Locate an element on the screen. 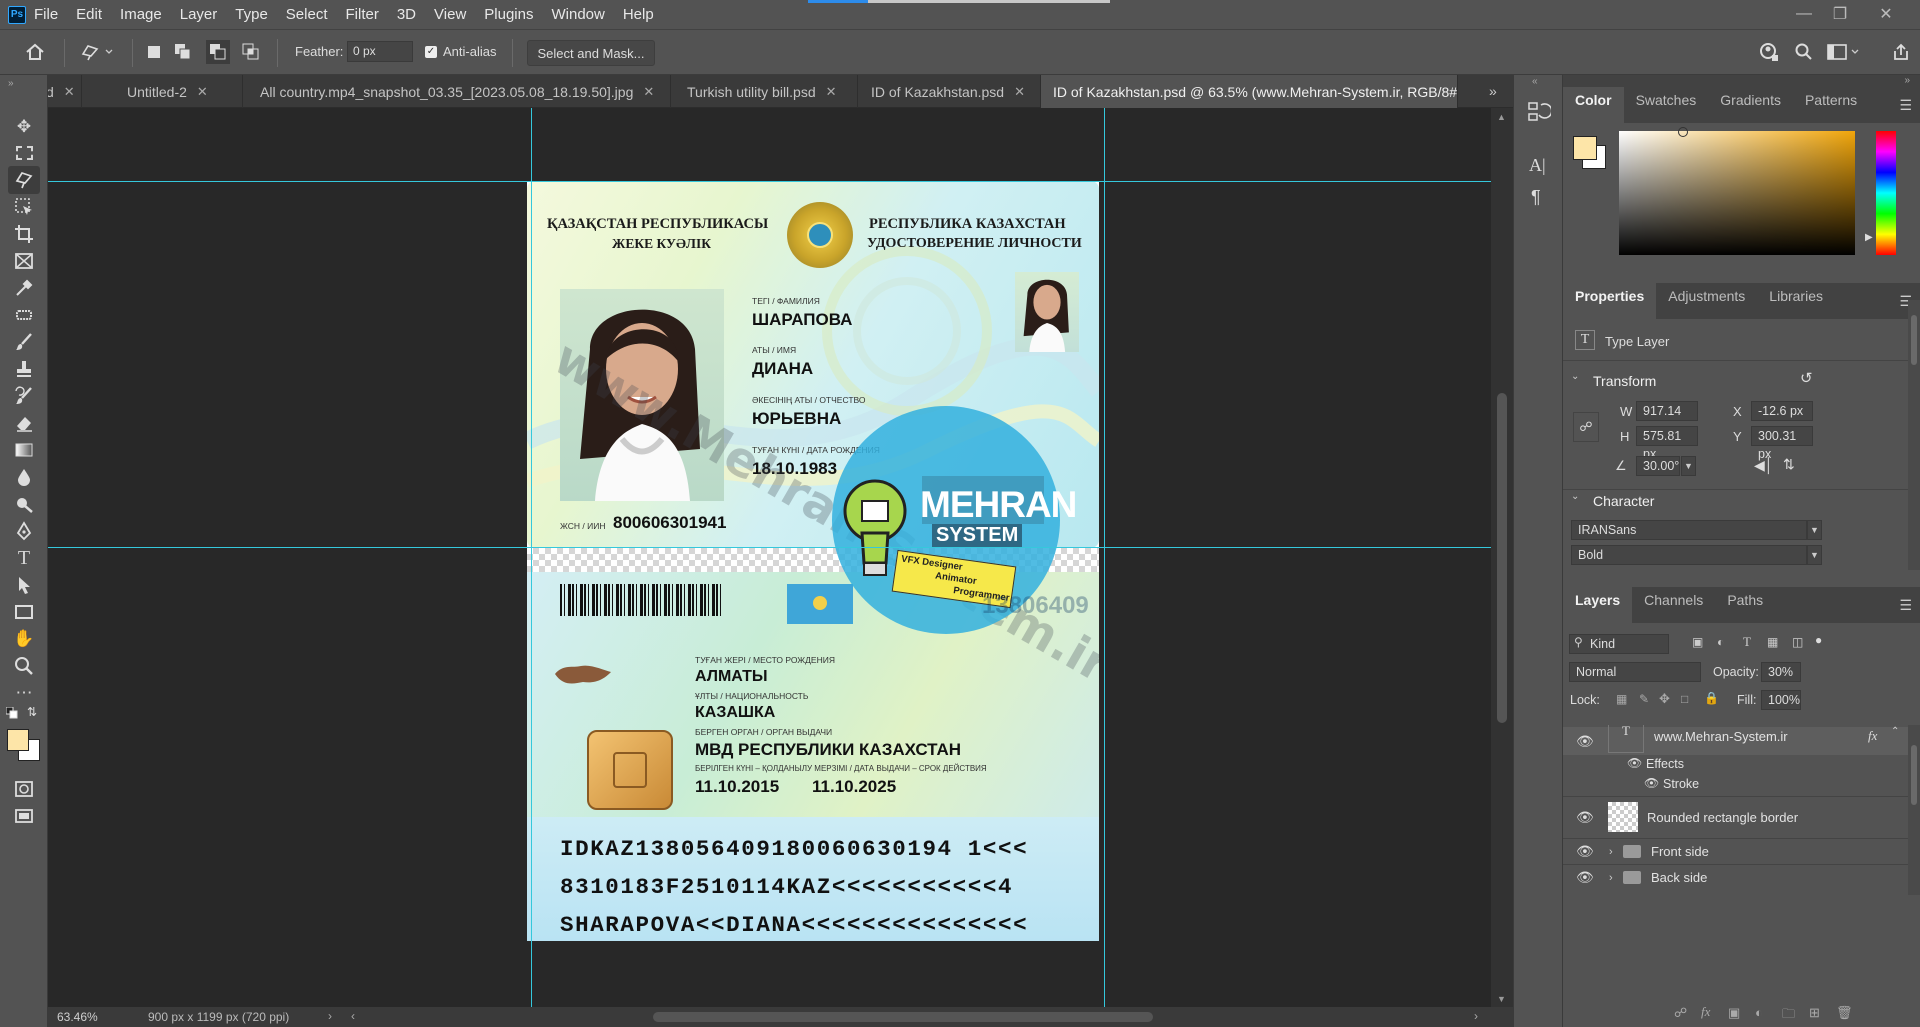  tab-layers: Layers is located at coordinates (1598, 605).